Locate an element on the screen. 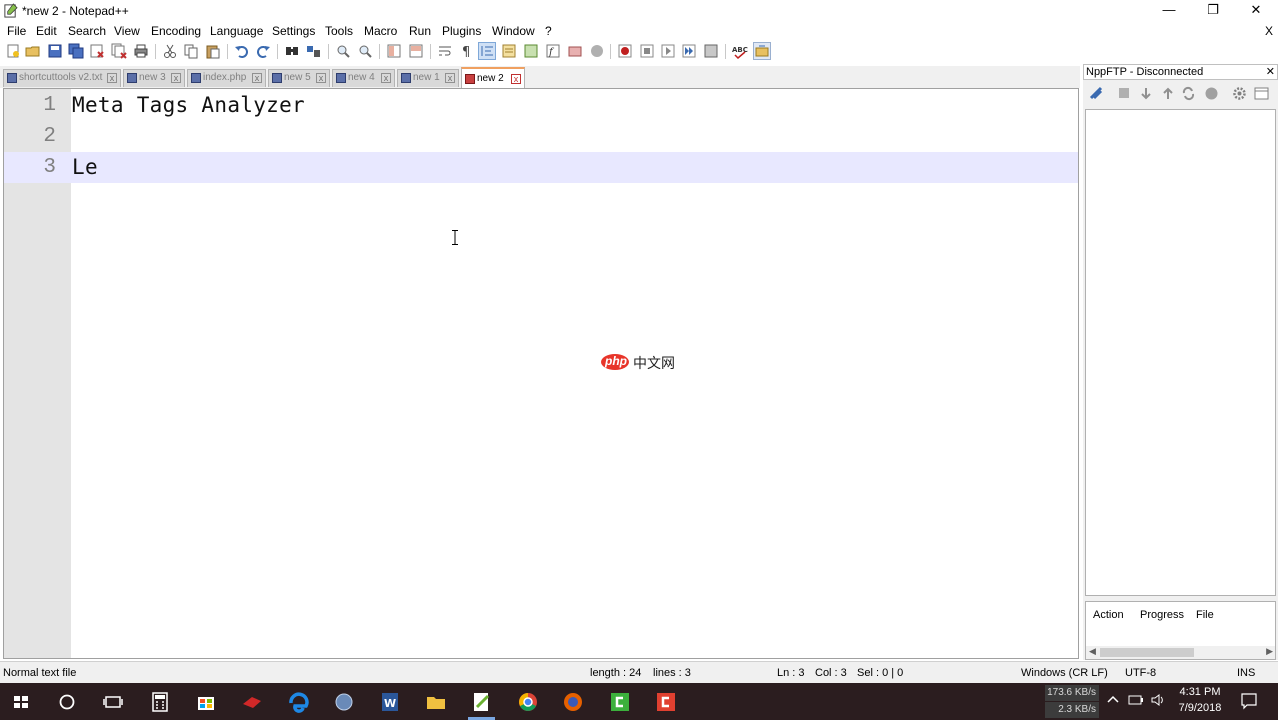  line-text: Le is located at coordinates (85, 167).